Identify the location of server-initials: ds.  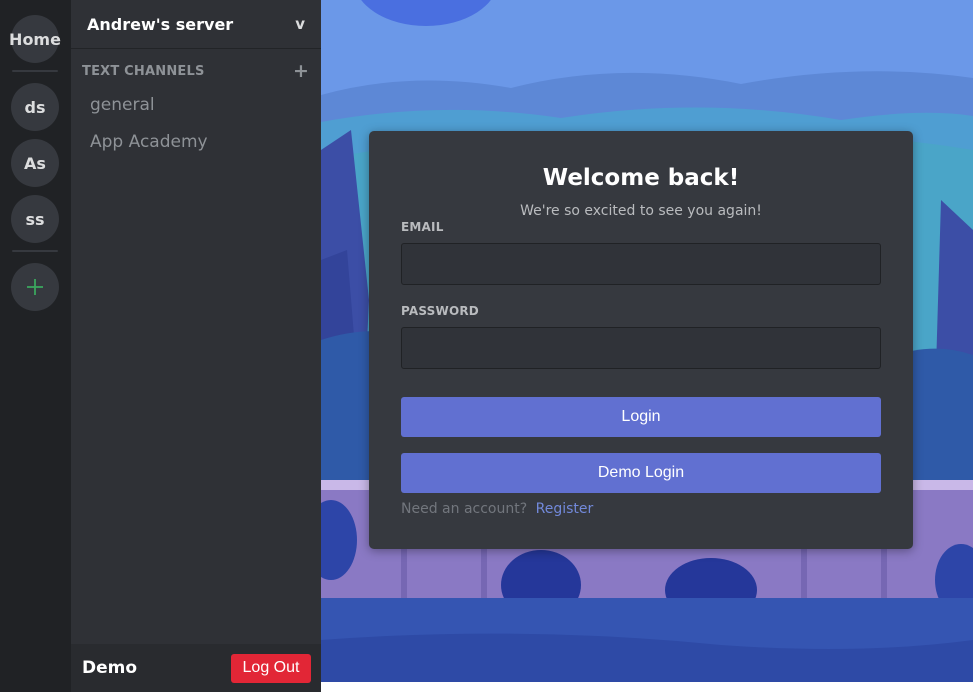
(35, 107).